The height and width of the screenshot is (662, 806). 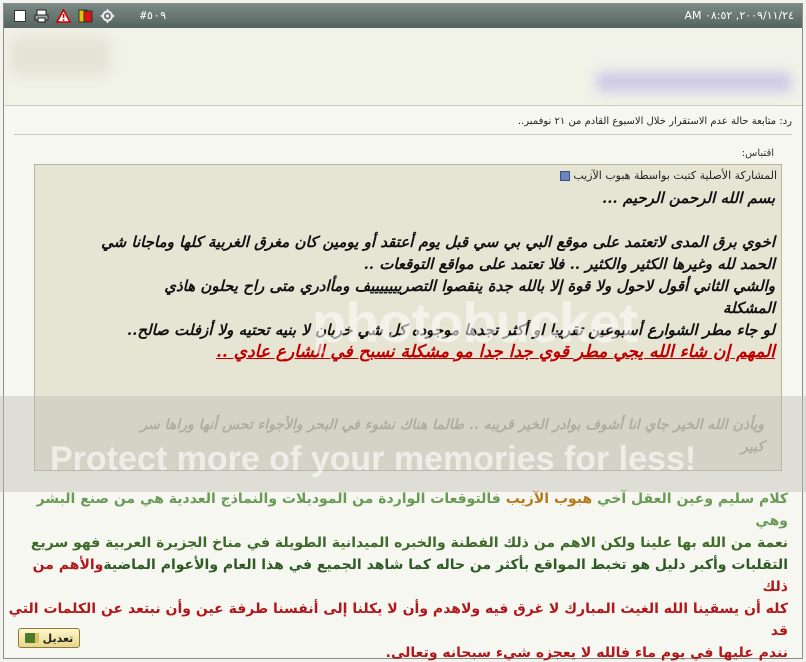 What do you see at coordinates (31, 638) in the screenshot?
I see `edit-icon` at bounding box center [31, 638].